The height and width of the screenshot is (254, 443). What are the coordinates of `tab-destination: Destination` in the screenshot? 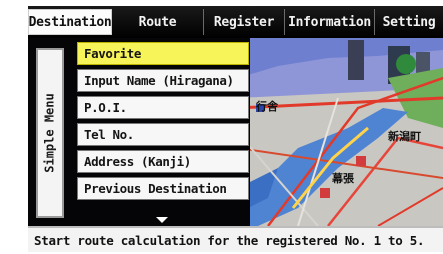 It's located at (70, 22).